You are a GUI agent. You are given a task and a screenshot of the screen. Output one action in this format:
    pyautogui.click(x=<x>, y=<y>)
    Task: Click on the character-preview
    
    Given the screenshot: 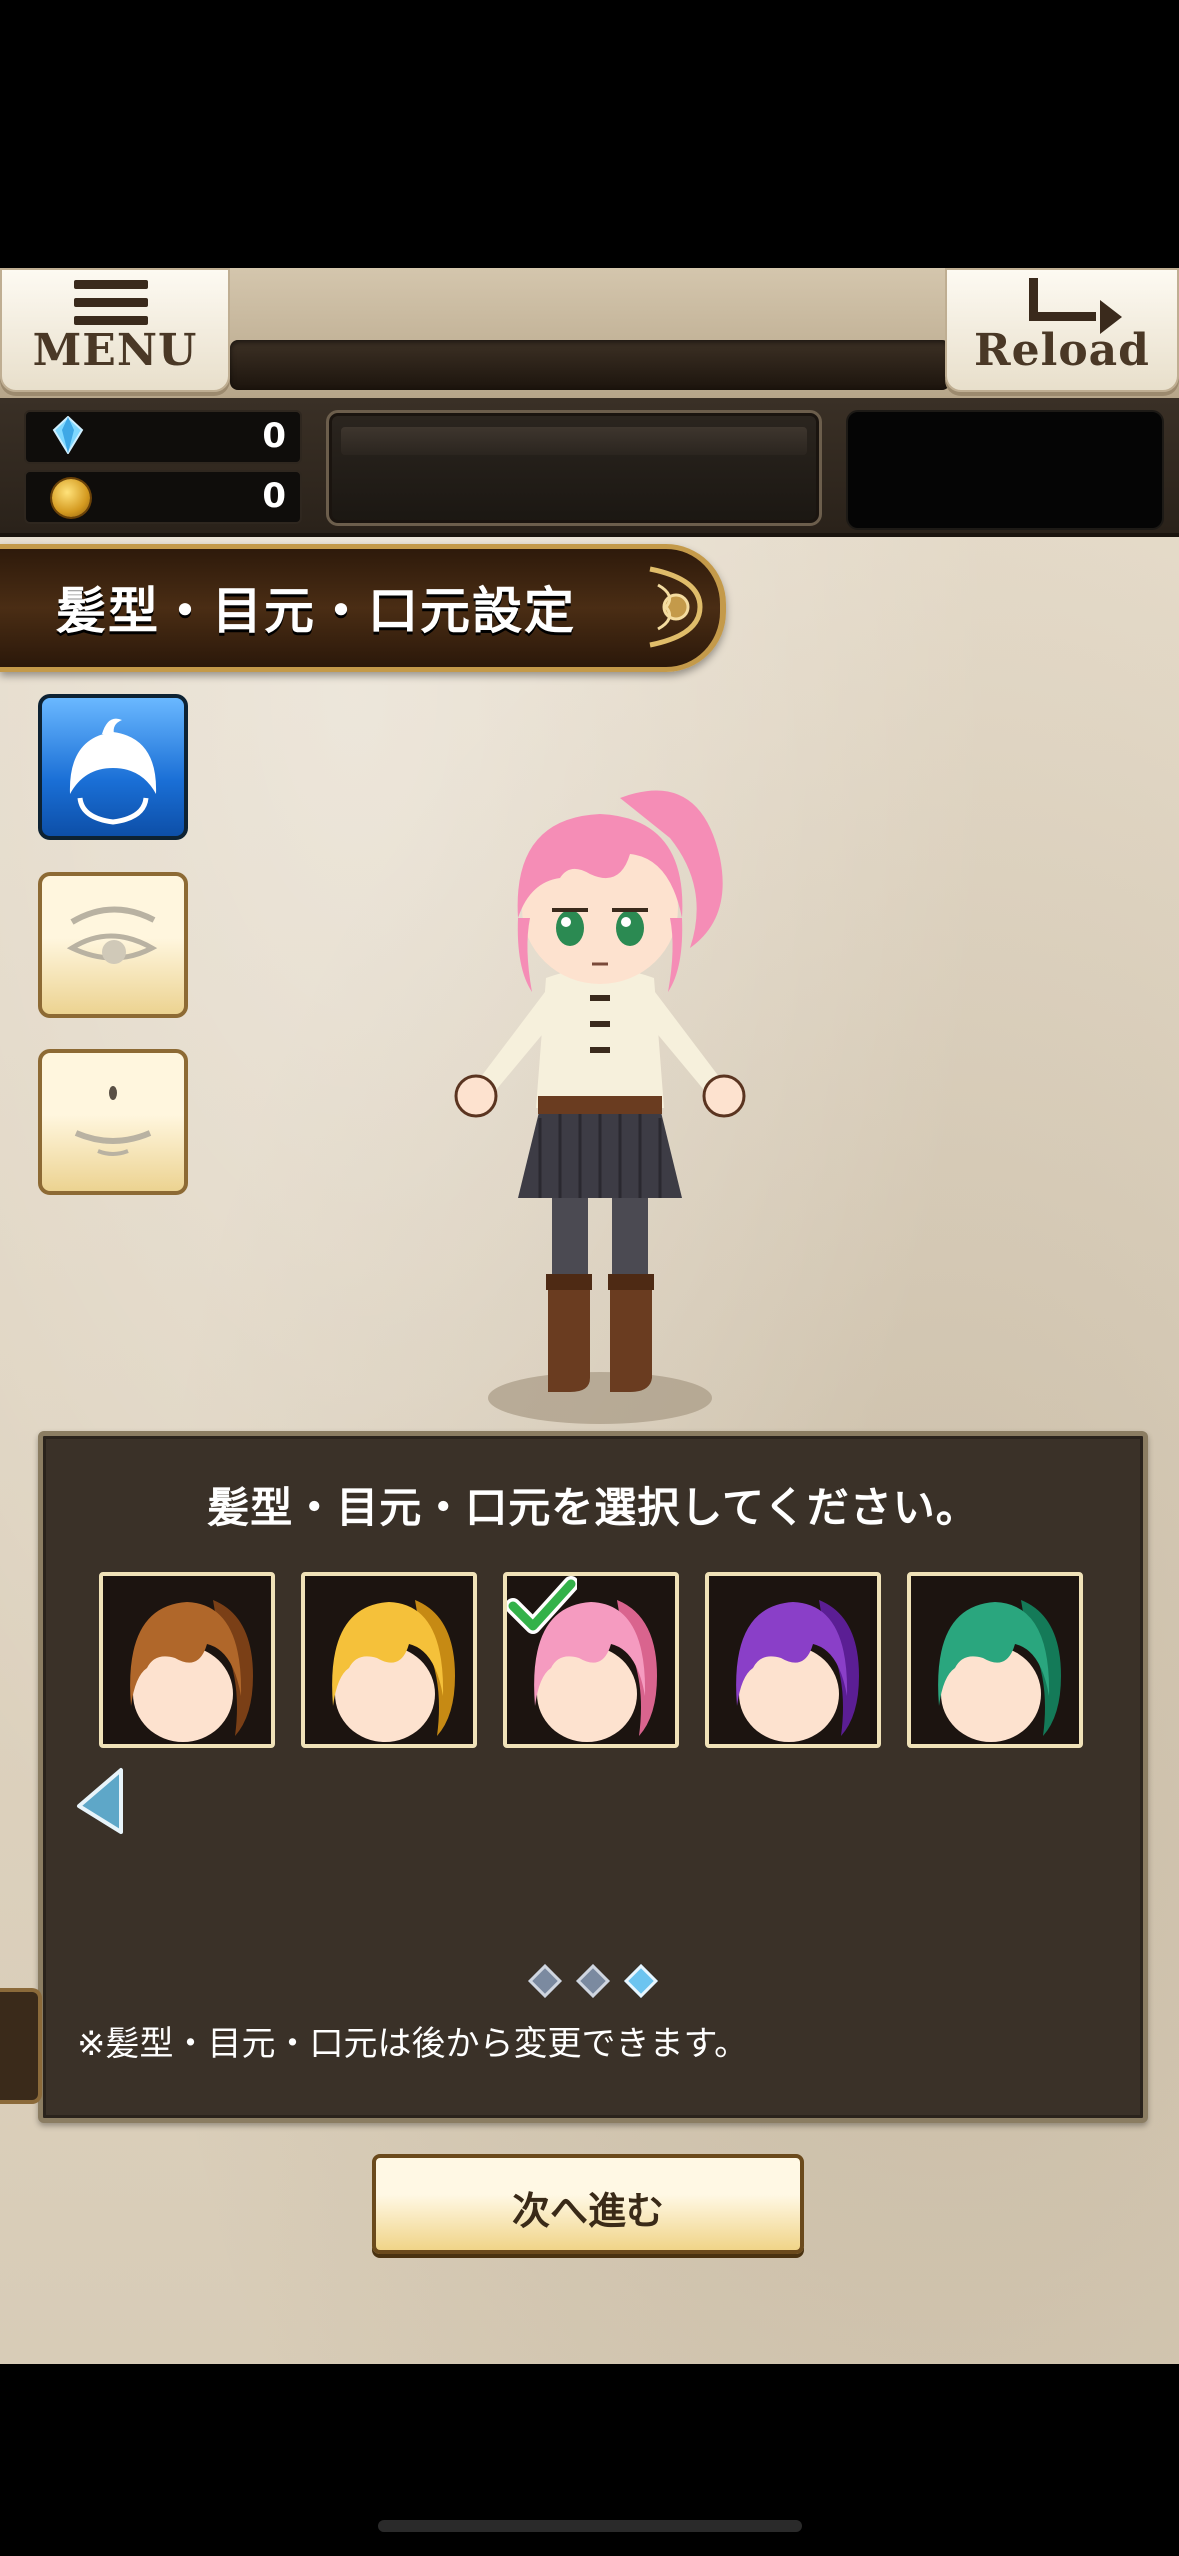 What is the action you would take?
    pyautogui.click(x=600, y=1107)
    